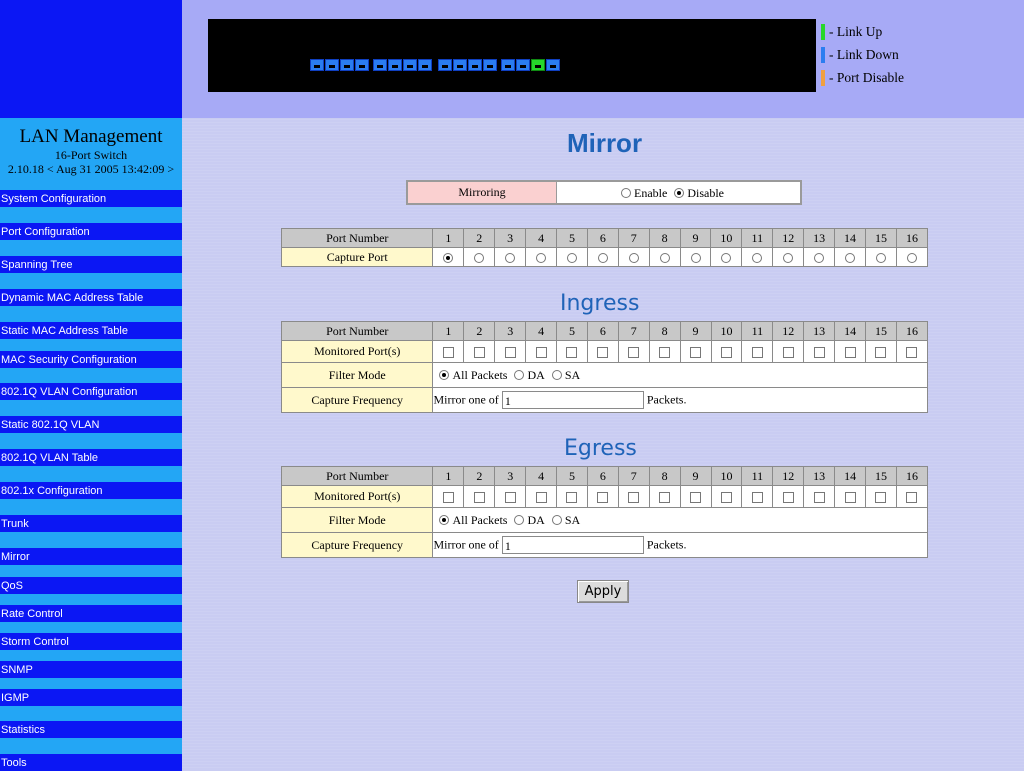 The height and width of the screenshot is (771, 1024). What do you see at coordinates (556, 375) in the screenshot?
I see `ingress-filter-sa-radio` at bounding box center [556, 375].